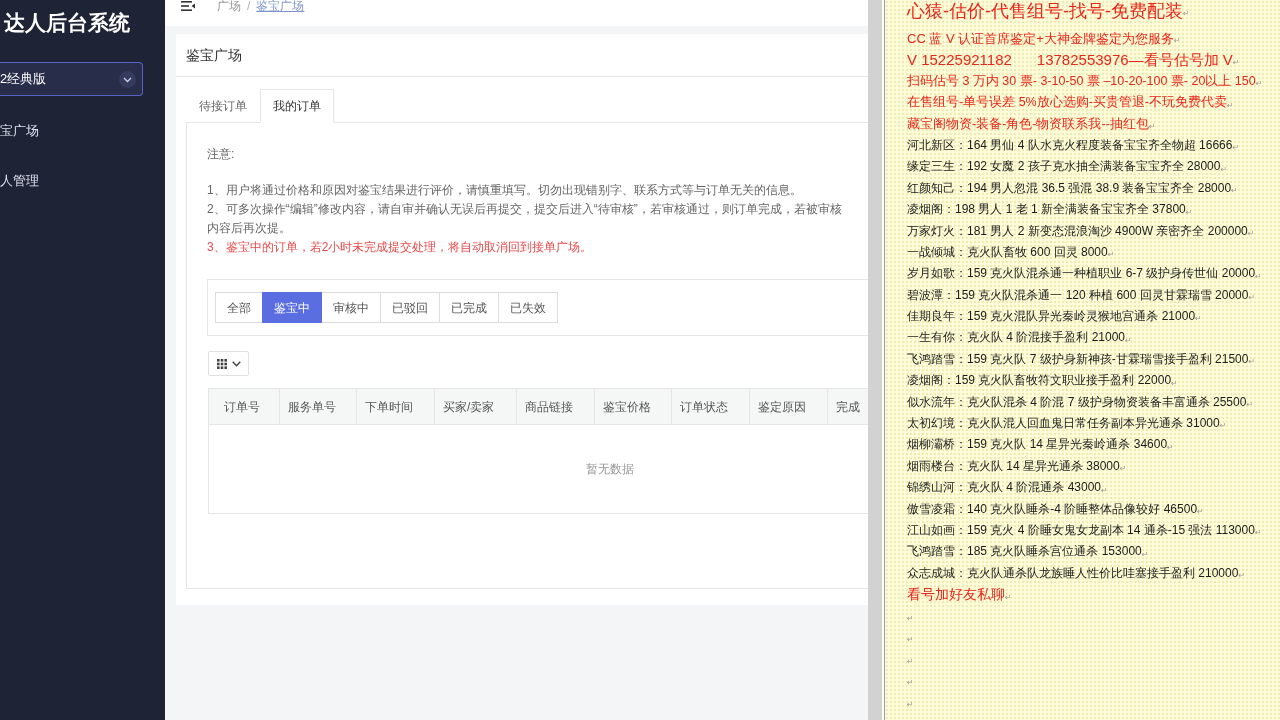  I want to click on document-text-line: 凌烟阁：159 克火队畜牧符文职业接手盈利 22000, so click(1039, 381).